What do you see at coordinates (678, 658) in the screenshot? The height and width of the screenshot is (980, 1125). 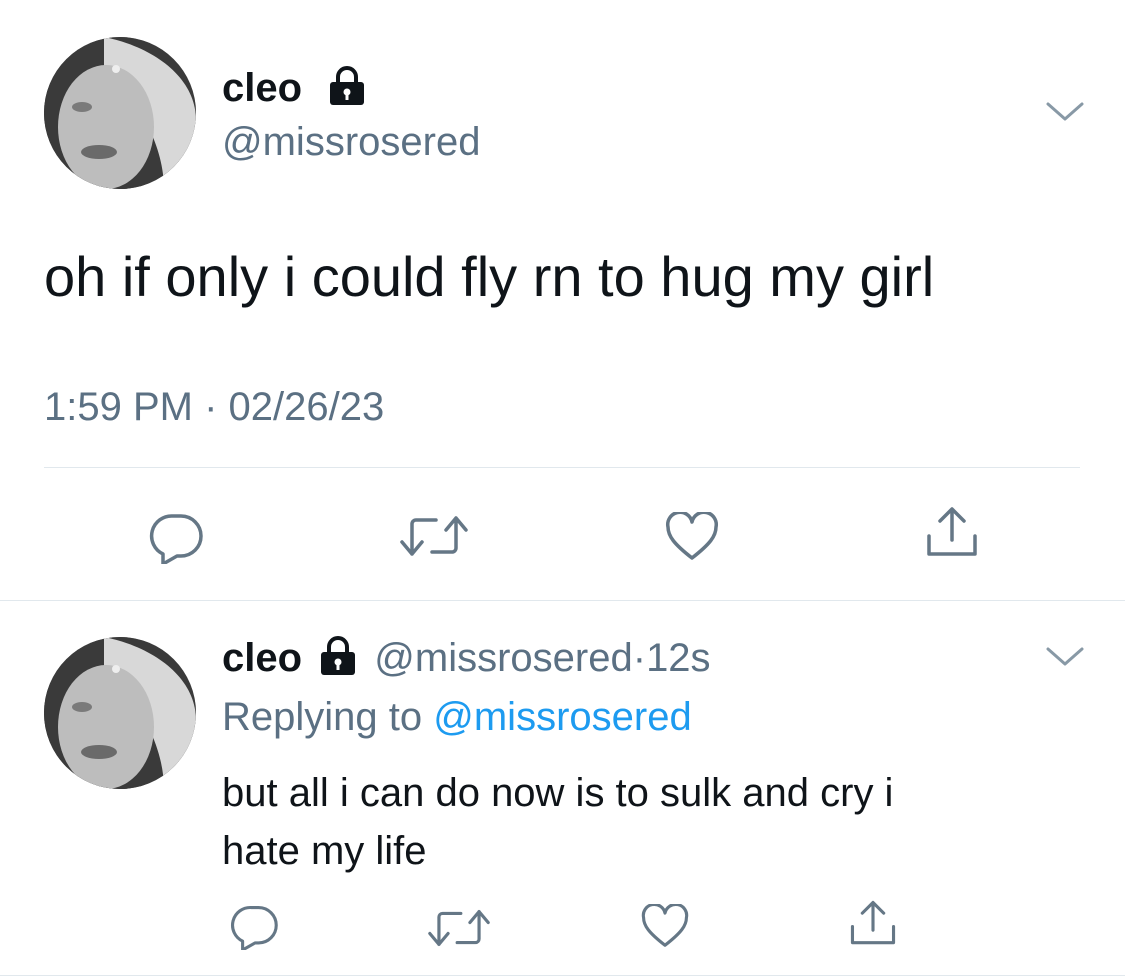 I see `reply-age: 12s` at bounding box center [678, 658].